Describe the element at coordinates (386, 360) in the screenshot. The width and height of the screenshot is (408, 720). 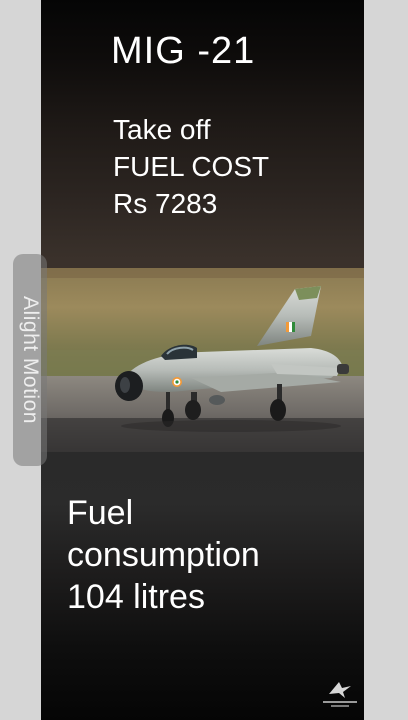
I see `right-margin` at that location.